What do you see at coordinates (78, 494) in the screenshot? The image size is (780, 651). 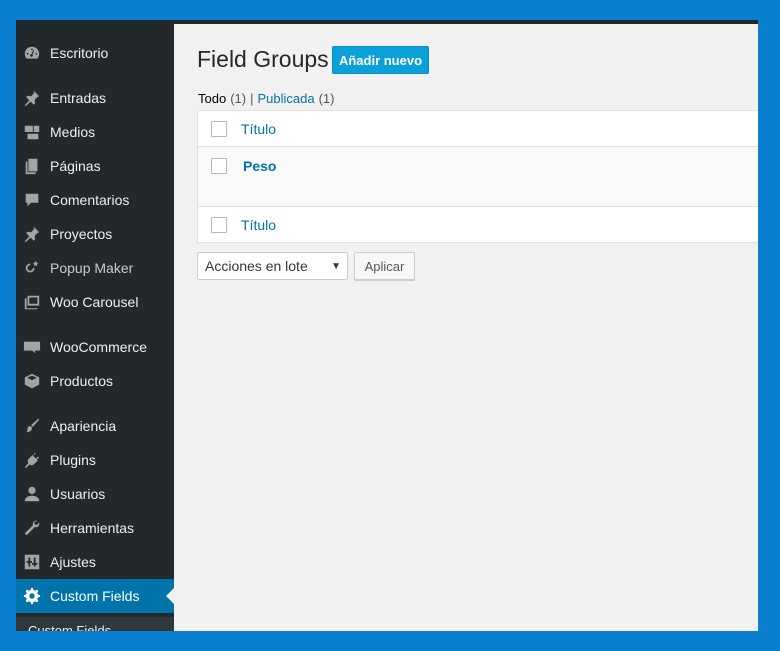 I see `sidebar-item-label: Usuarios` at bounding box center [78, 494].